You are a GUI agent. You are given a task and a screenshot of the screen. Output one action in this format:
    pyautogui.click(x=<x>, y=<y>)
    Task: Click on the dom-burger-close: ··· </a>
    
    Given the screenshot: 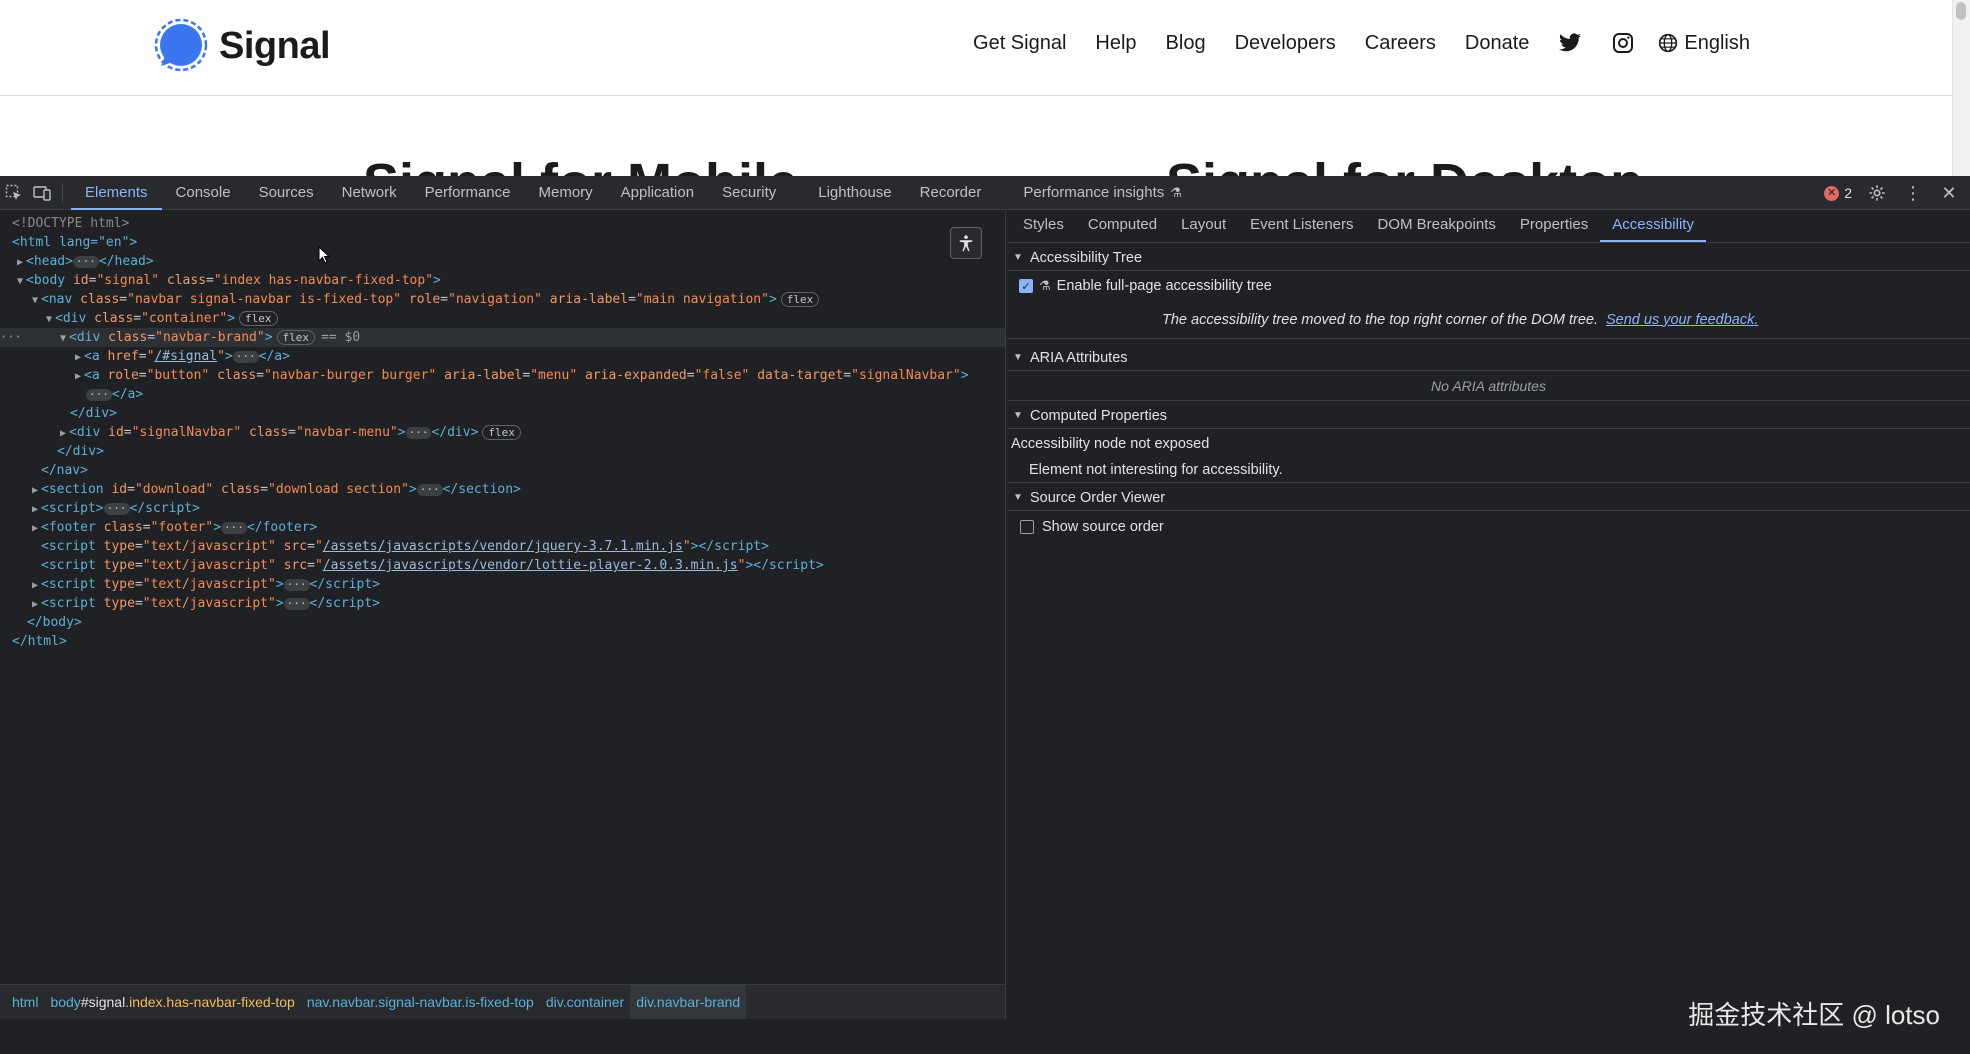 What is the action you would take?
    pyautogui.click(x=502, y=394)
    